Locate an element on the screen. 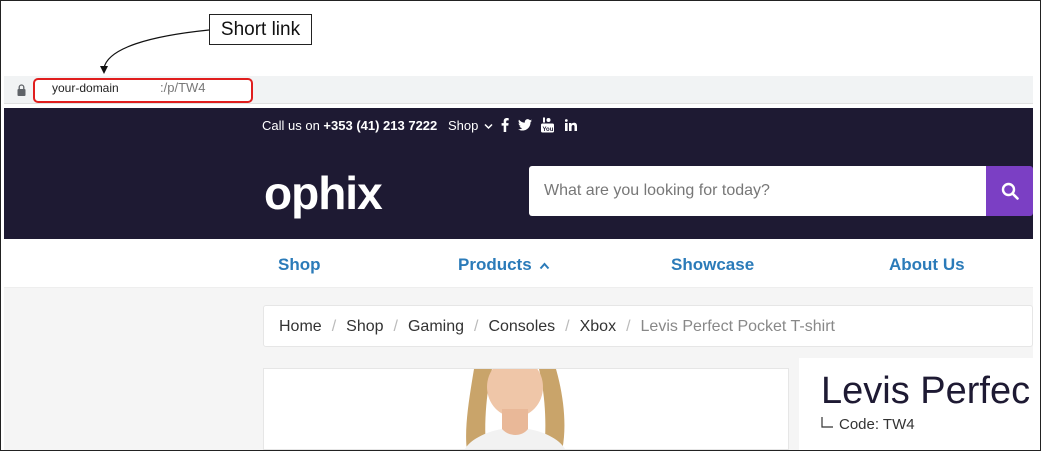 The height and width of the screenshot is (451, 1041). lock-icon is located at coordinates (21, 90).